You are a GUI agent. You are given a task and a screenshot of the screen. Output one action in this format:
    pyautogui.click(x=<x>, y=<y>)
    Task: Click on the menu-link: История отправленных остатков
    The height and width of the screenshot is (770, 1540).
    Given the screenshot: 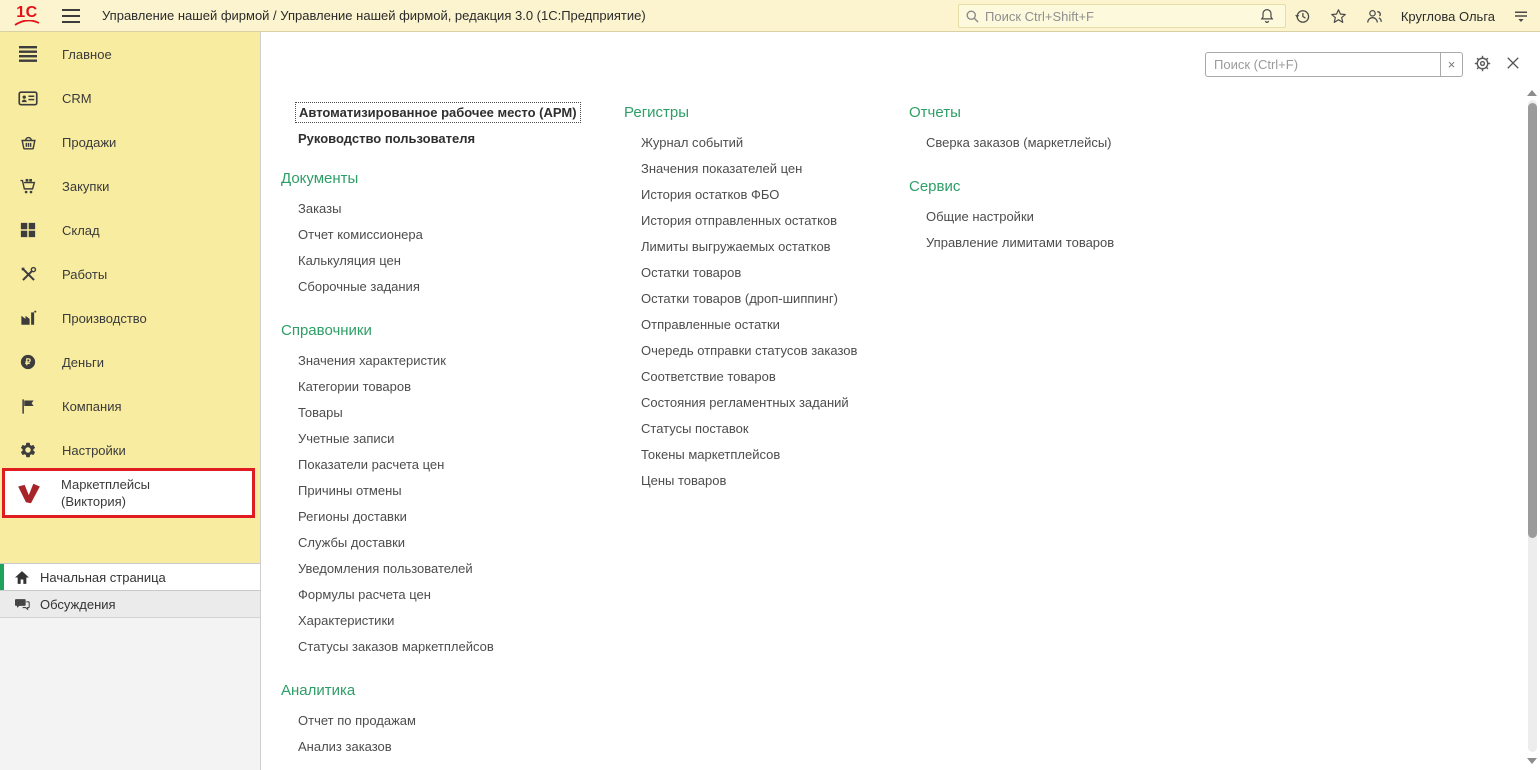 What is the action you would take?
    pyautogui.click(x=774, y=221)
    